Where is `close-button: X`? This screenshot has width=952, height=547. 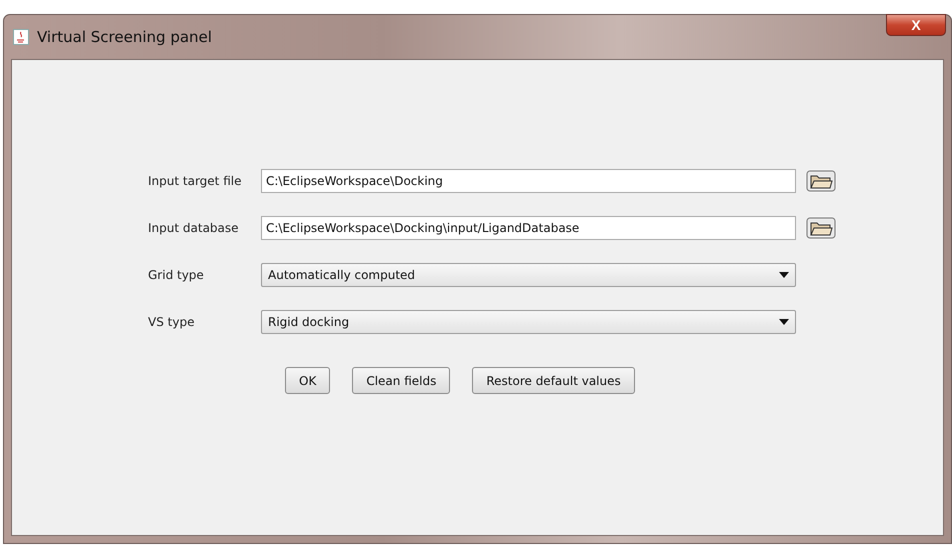
close-button: X is located at coordinates (916, 25).